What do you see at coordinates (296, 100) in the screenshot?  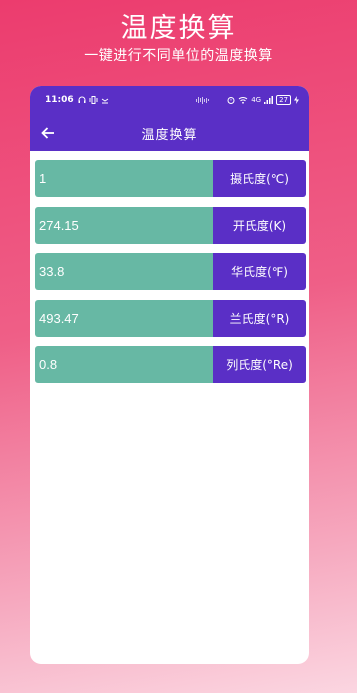 I see `charging-icon` at bounding box center [296, 100].